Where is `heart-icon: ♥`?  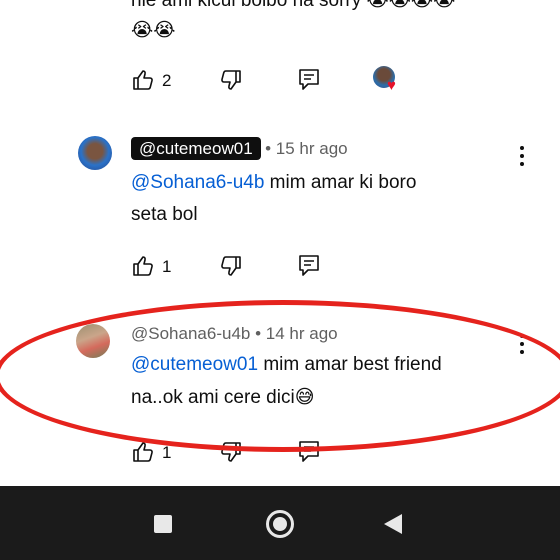
heart-icon: ♥ is located at coordinates (391, 85).